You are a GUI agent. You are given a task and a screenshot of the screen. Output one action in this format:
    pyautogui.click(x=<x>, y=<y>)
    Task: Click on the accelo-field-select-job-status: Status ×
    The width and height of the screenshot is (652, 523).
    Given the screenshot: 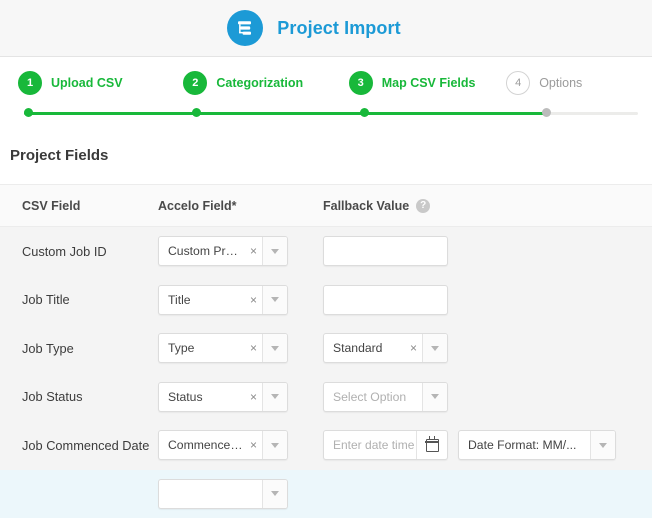 What is the action you would take?
    pyautogui.click(x=223, y=396)
    